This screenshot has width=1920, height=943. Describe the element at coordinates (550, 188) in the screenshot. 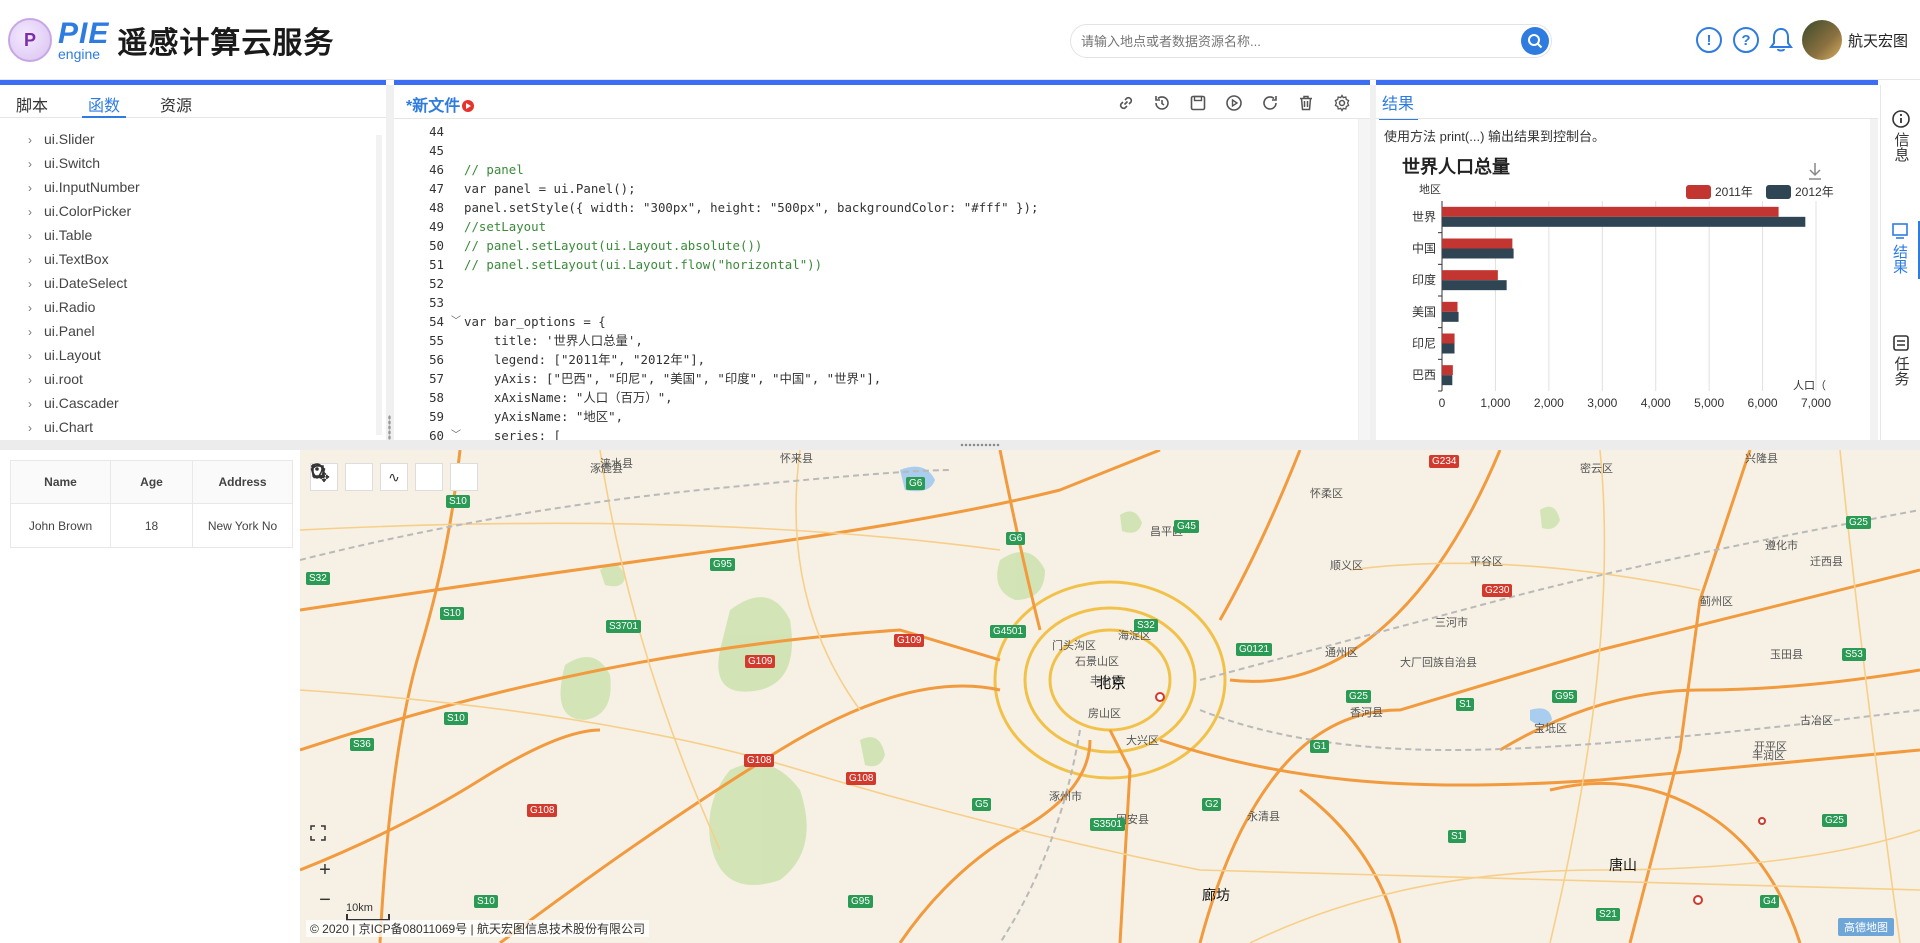

I see `code-text: var panel = ui.Panel();` at that location.